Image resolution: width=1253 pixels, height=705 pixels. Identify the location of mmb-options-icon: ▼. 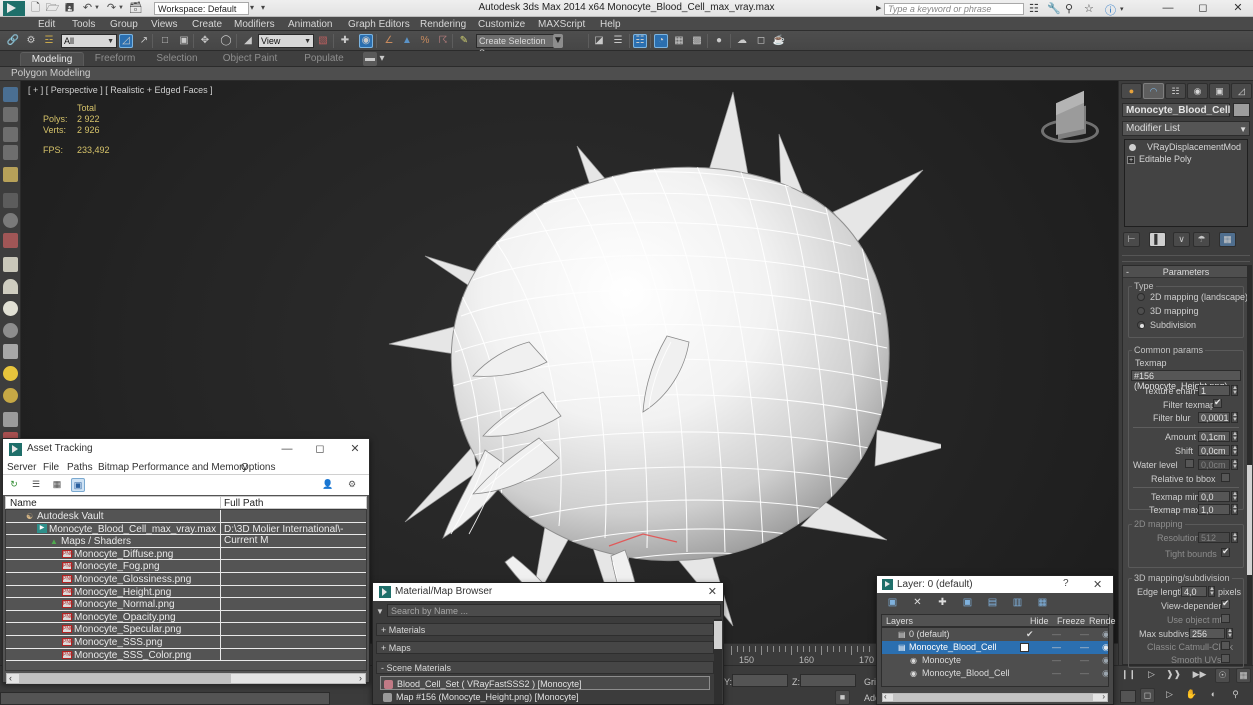
(380, 611).